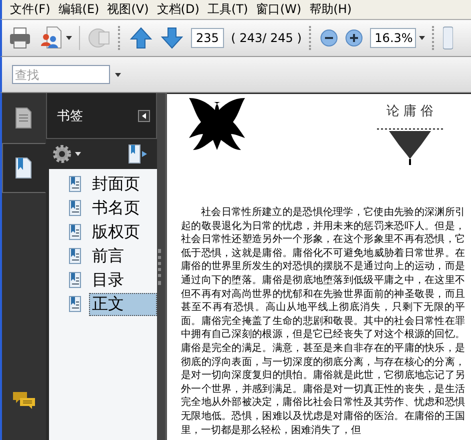 The height and width of the screenshot is (440, 471). What do you see at coordinates (266, 38) in the screenshot?
I see `page-count: ( 243/ 245 )` at bounding box center [266, 38].